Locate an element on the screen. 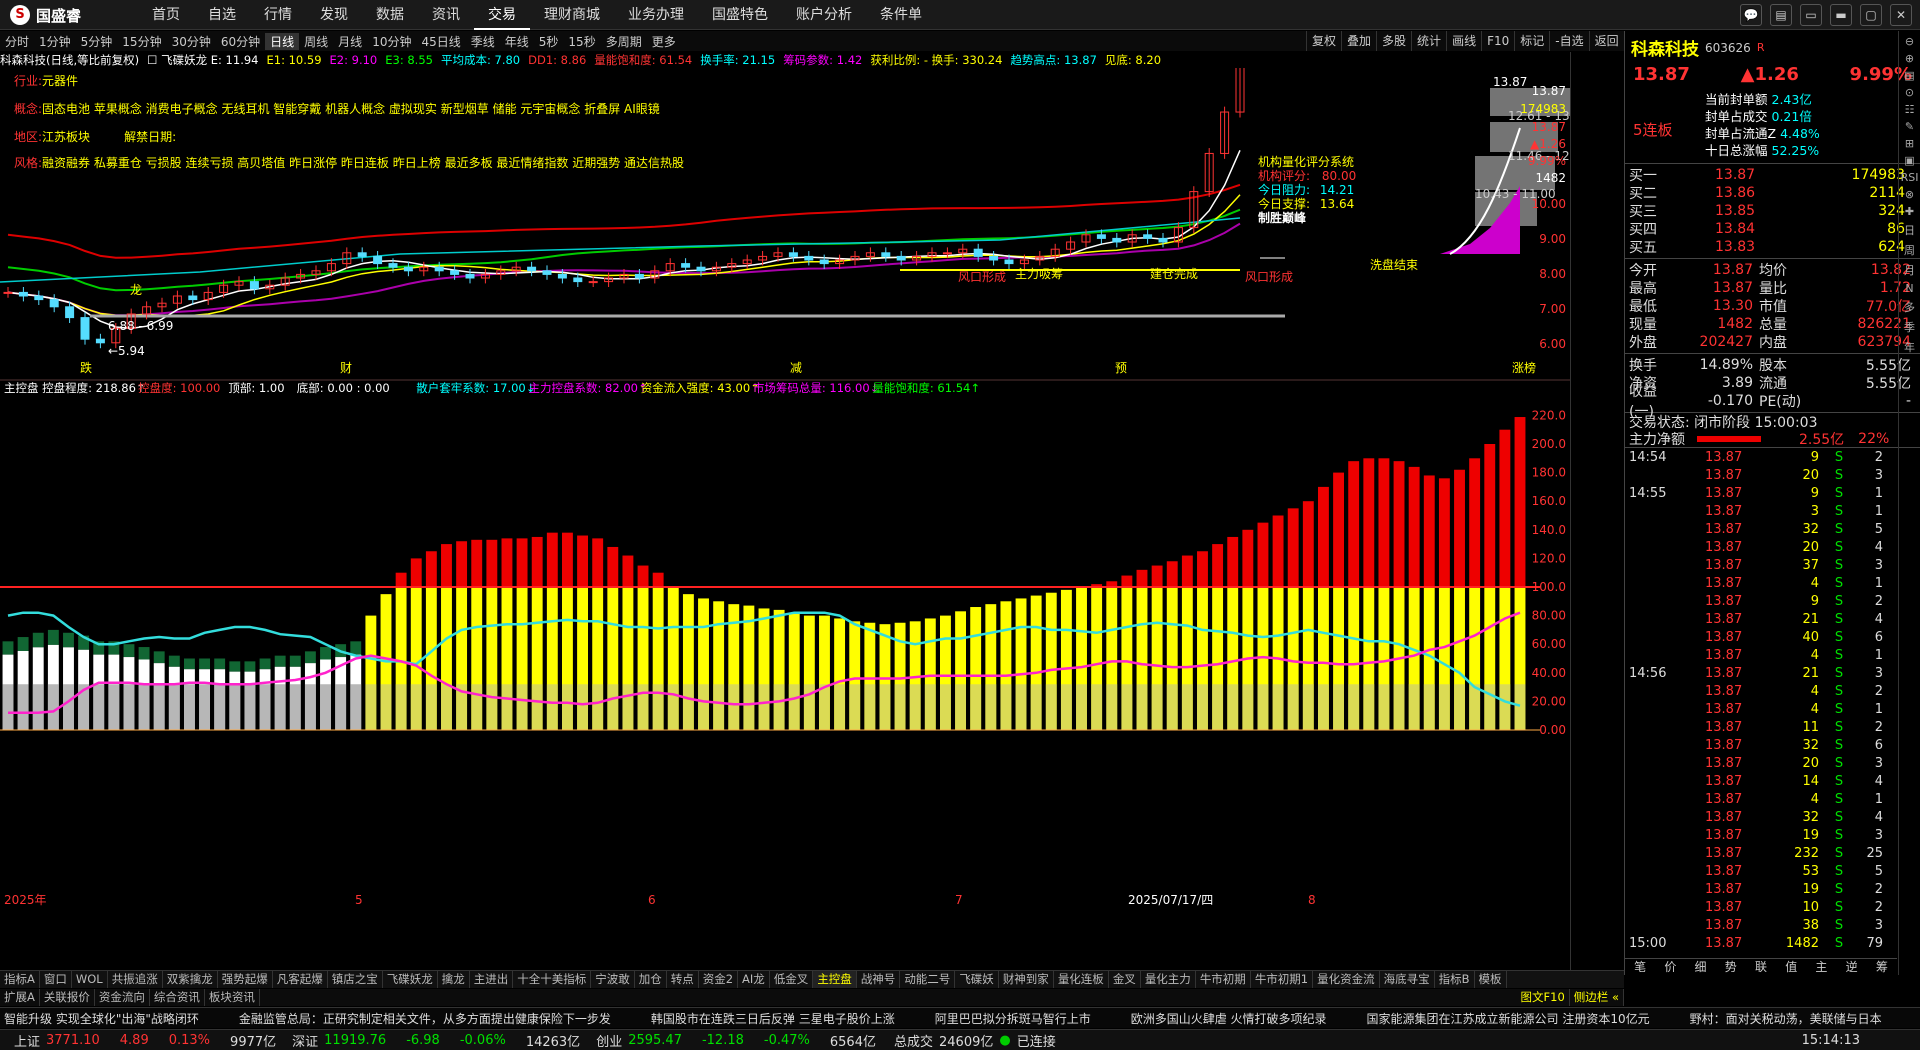 The image size is (1920, 1050). period-tab-1: 1分钟 is located at coordinates (55, 41).